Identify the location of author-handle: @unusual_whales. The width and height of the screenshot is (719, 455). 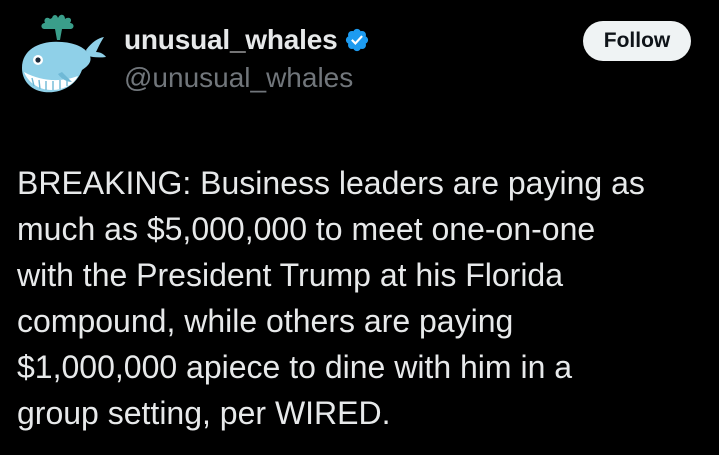
(238, 78).